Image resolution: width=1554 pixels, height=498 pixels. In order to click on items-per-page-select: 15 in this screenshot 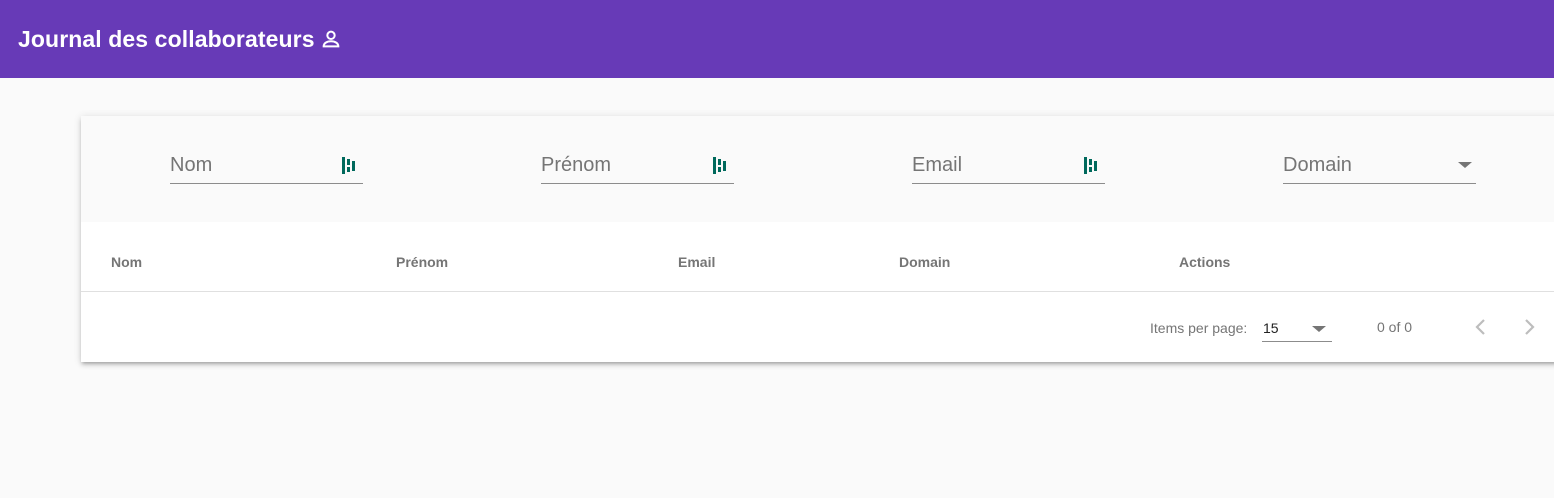, I will do `click(1297, 330)`.